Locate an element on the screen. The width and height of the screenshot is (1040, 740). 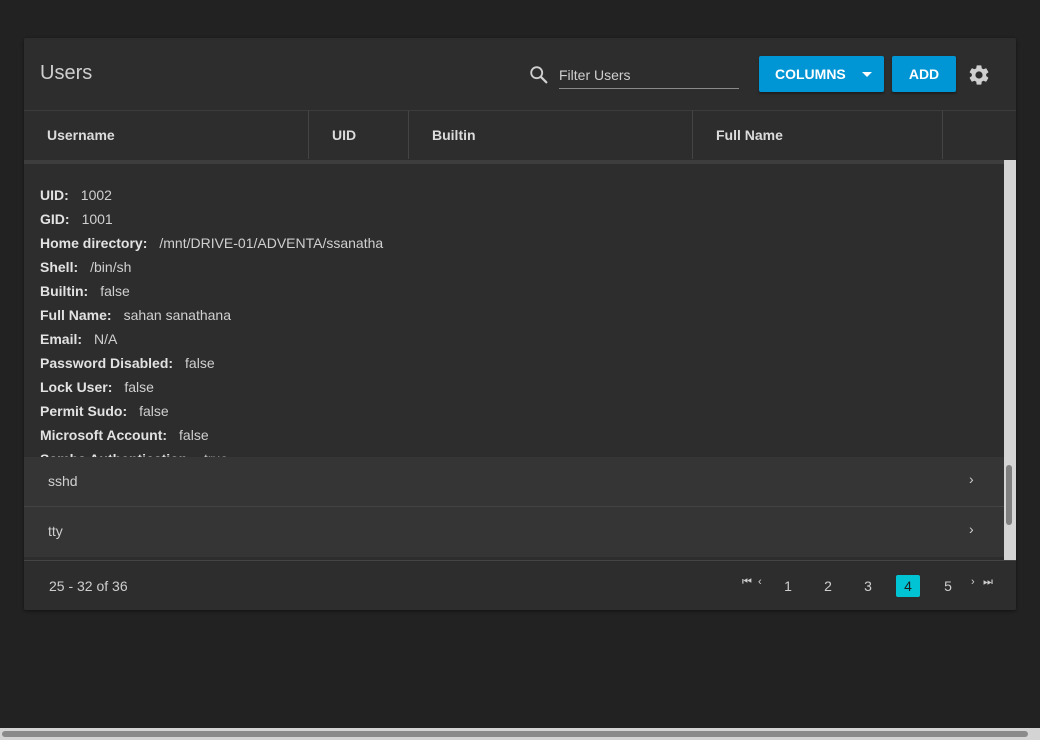
table-header: Username UID Builtin Full Name is located at coordinates (520, 135).